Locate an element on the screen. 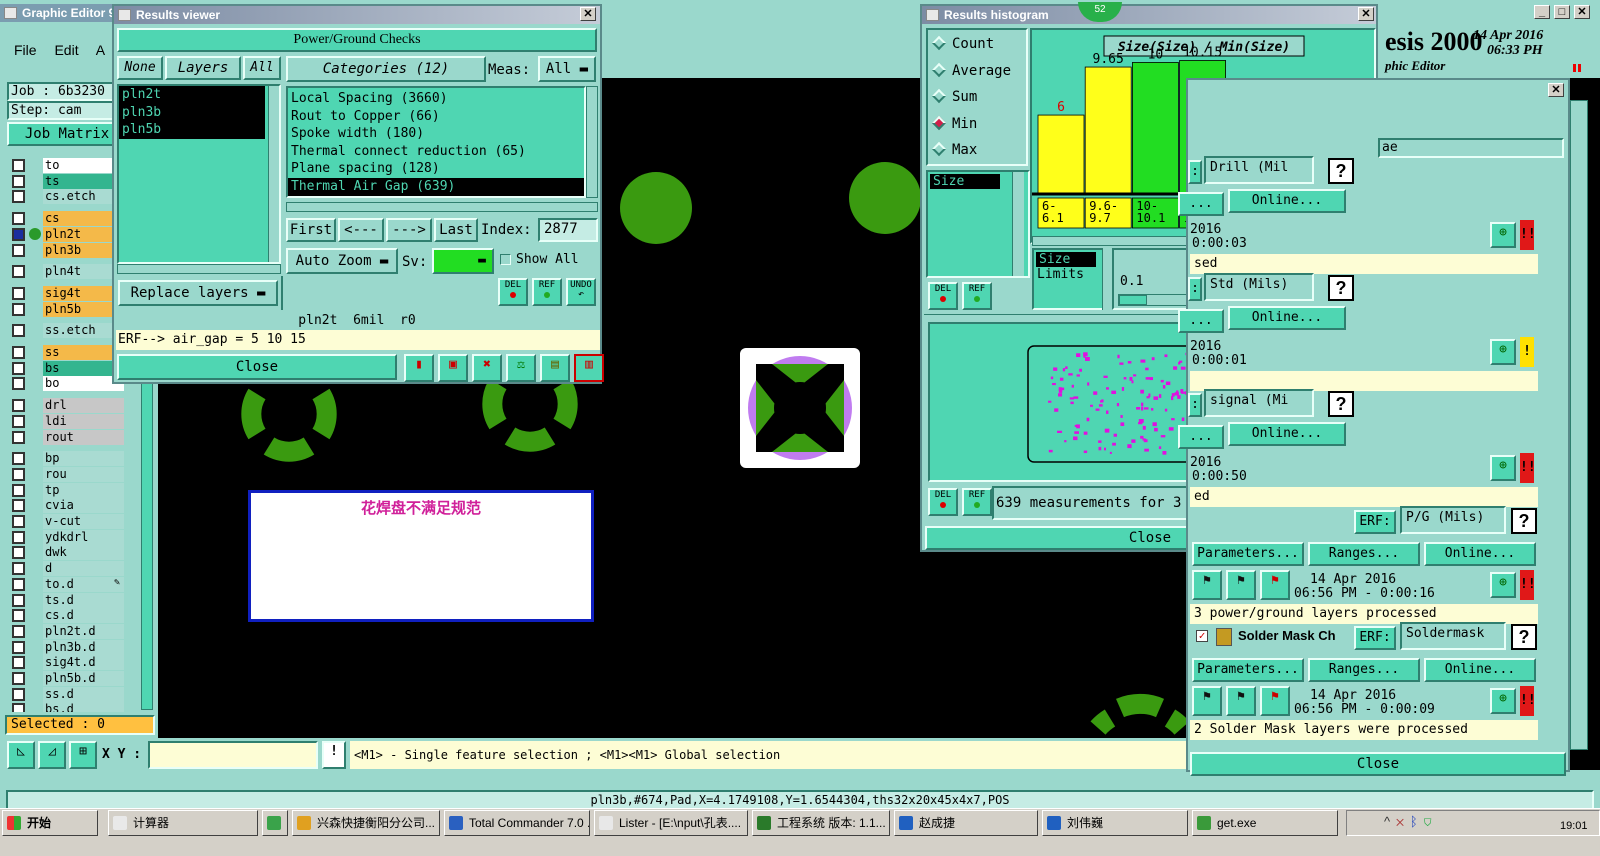 The width and height of the screenshot is (1600, 856). none-button: None is located at coordinates (140, 68).